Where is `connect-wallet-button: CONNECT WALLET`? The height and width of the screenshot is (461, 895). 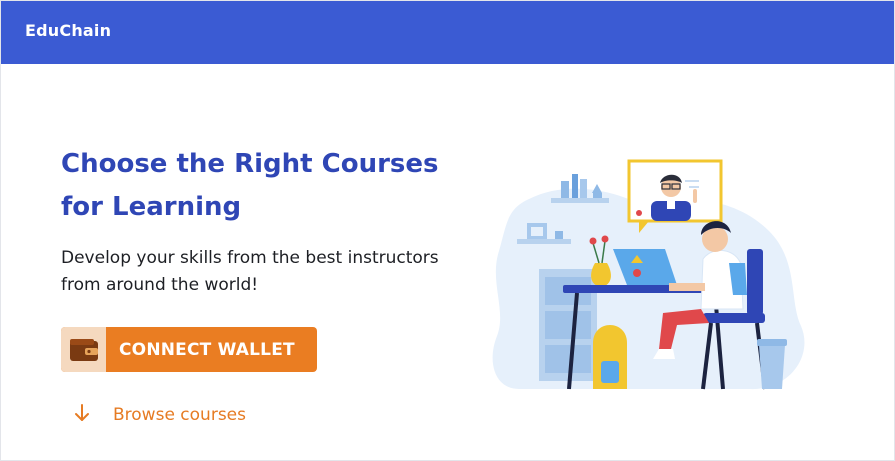
connect-wallet-button: CONNECT WALLET is located at coordinates (189, 349).